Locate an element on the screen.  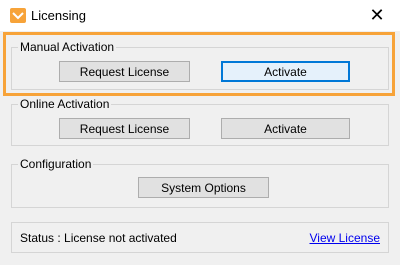
title-bar: Licensing ✕ is located at coordinates (200, 15).